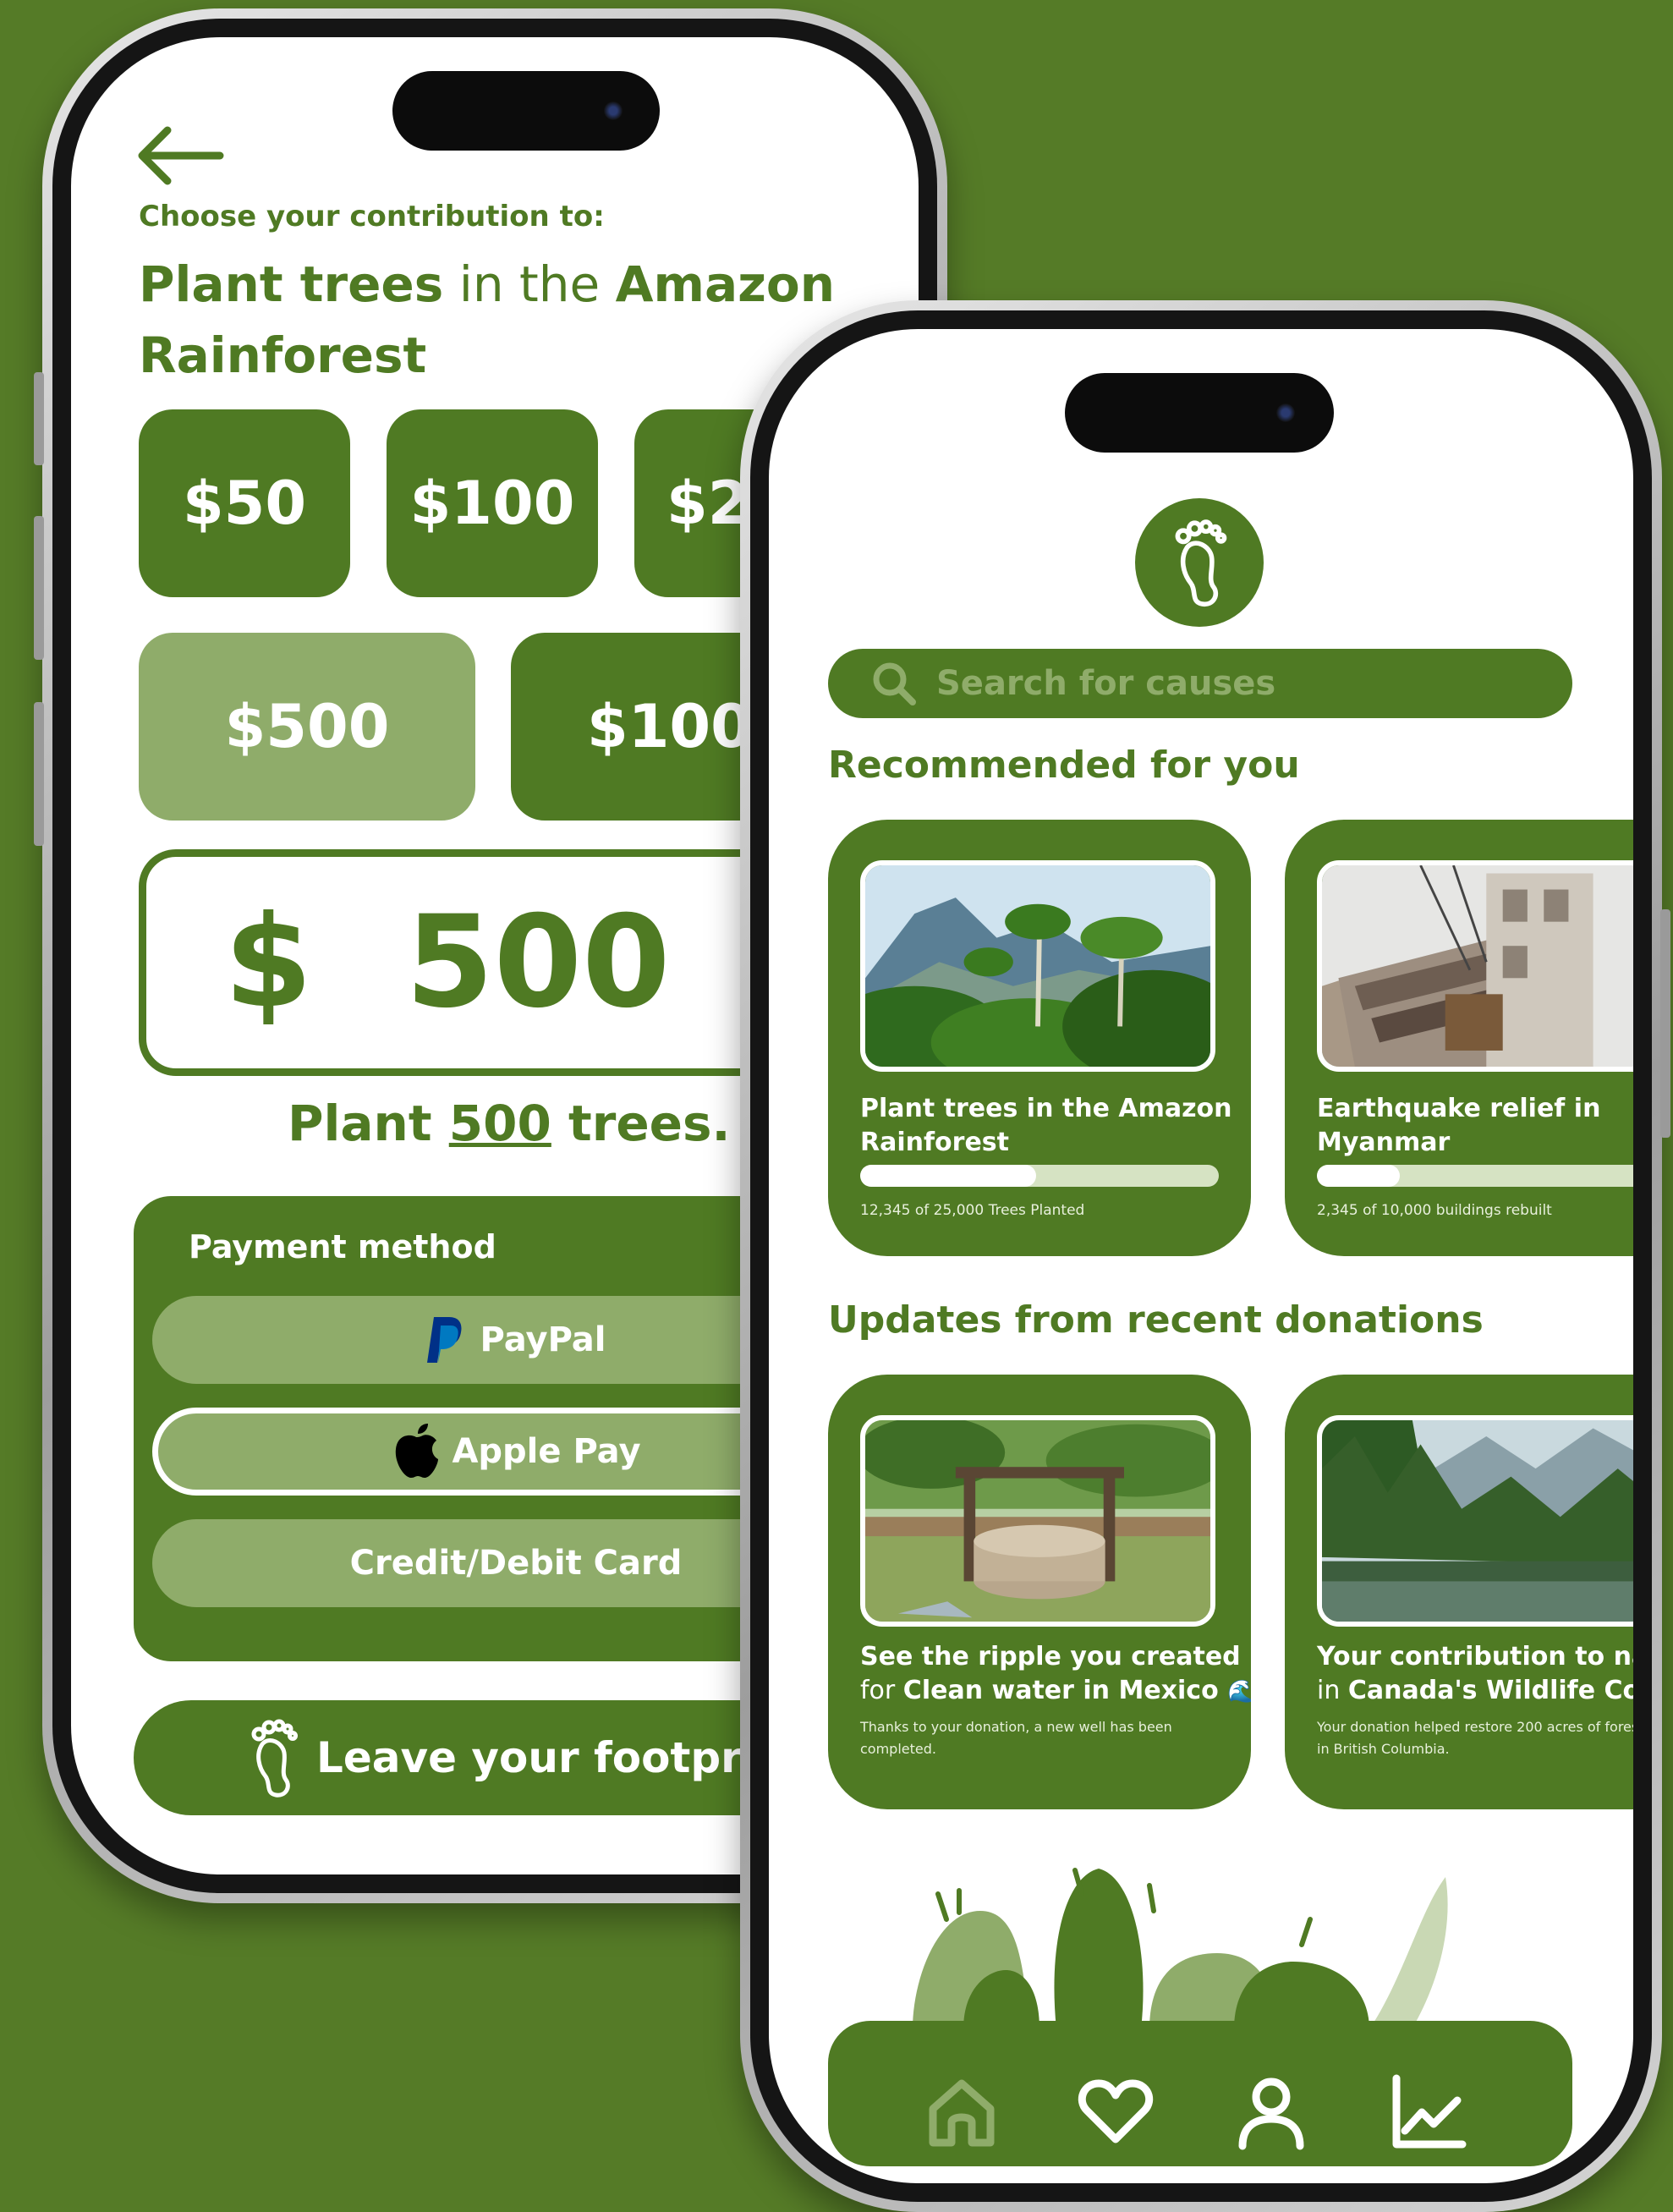  What do you see at coordinates (178, 155) in the screenshot?
I see `arrow-left-icon` at bounding box center [178, 155].